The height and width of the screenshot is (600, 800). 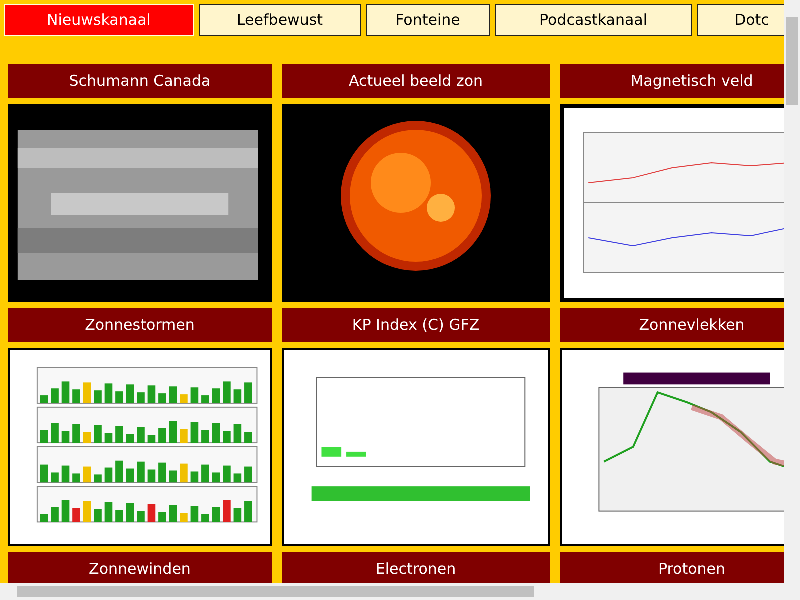 What do you see at coordinates (672, 325) in the screenshot?
I see `panel-header: Zonnevlekken` at bounding box center [672, 325].